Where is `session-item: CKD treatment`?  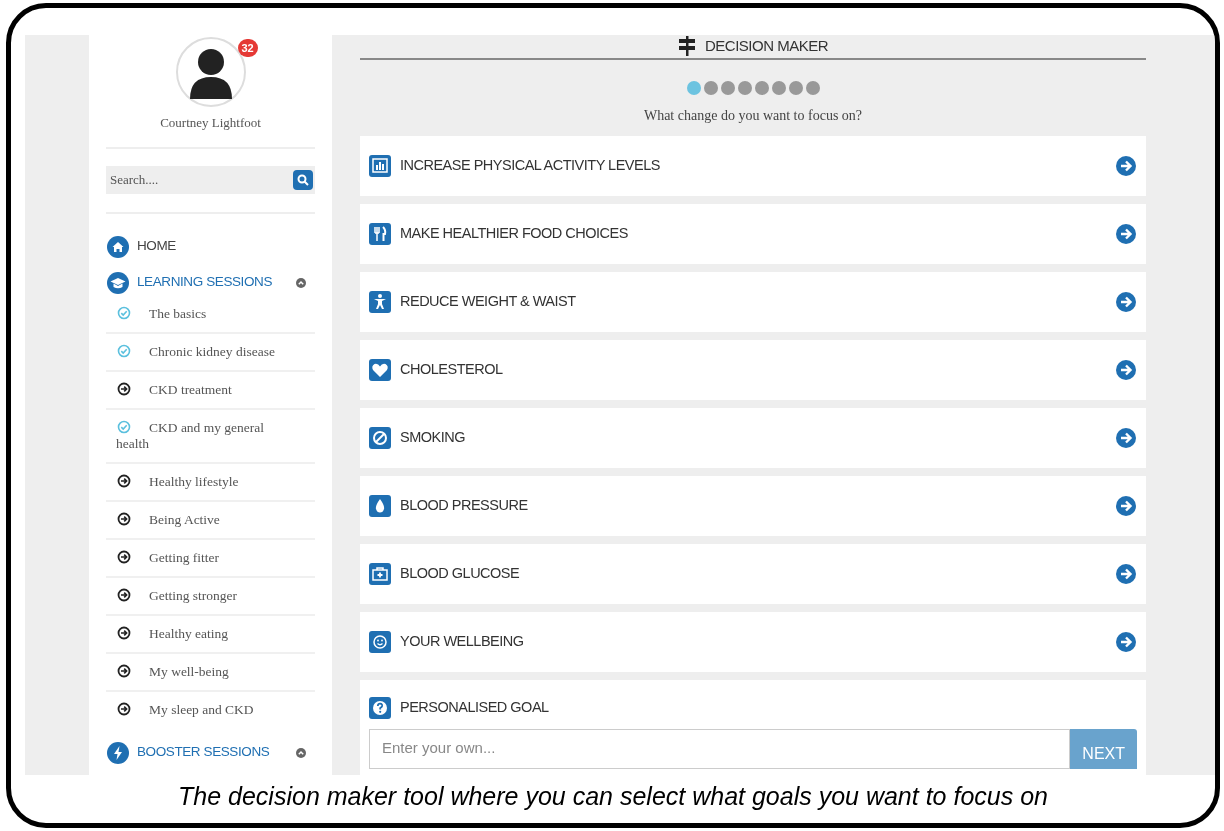
session-item: CKD treatment is located at coordinates (210, 390).